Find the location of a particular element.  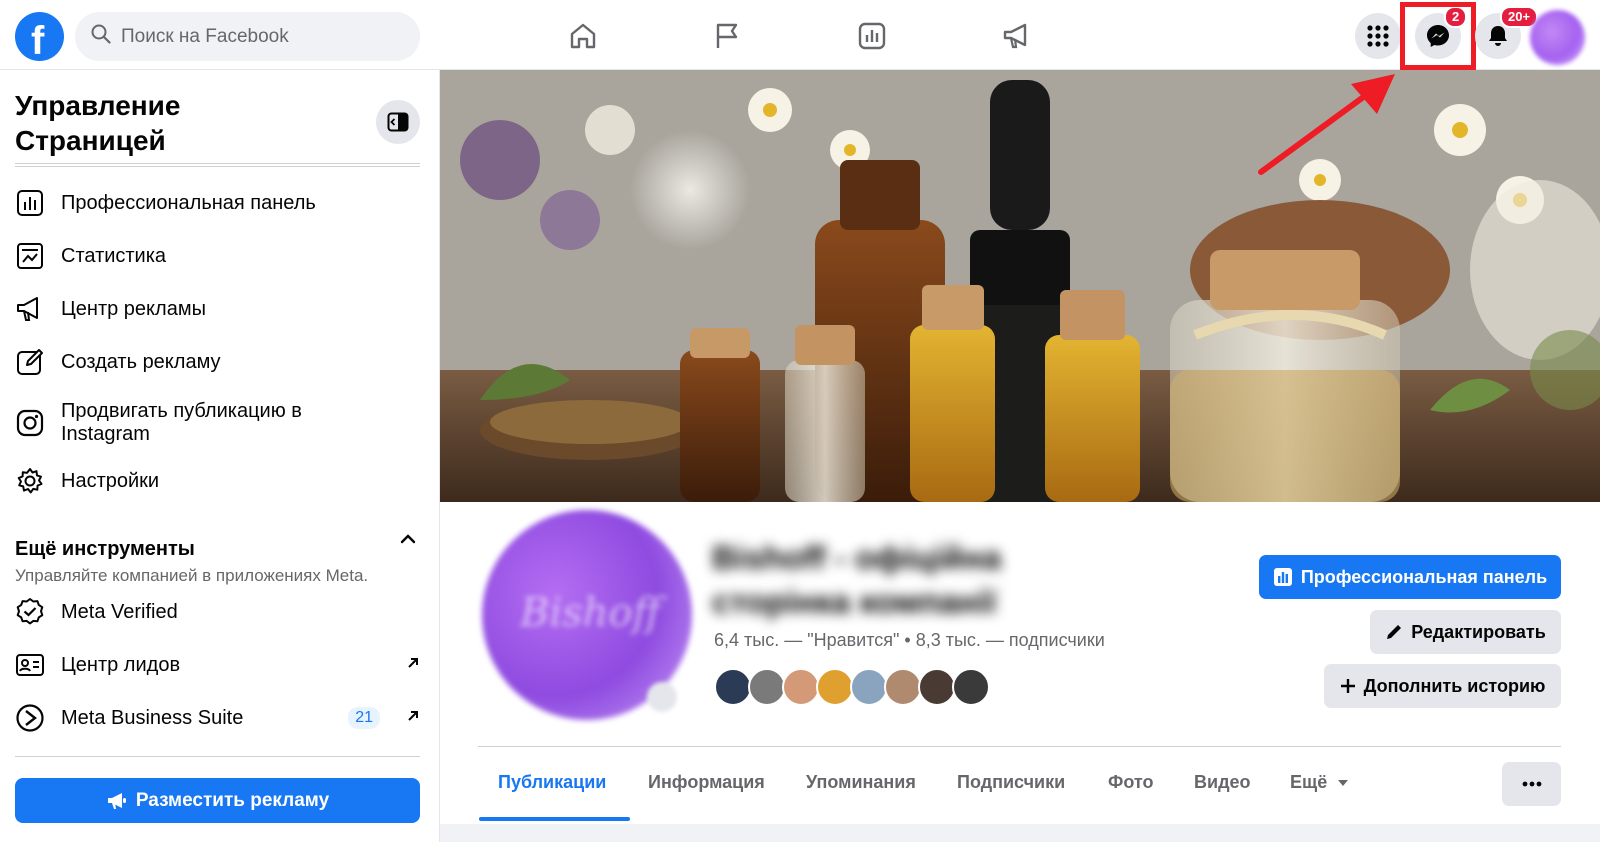

sidebar-item-label: Статистика is located at coordinates (114, 255).